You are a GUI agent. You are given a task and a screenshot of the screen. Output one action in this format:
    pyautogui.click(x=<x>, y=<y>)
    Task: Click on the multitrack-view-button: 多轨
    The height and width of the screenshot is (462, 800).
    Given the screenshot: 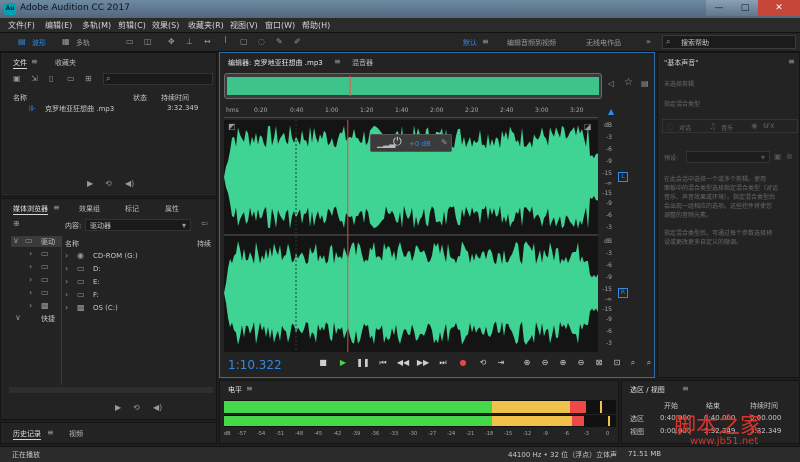 What is the action you would take?
    pyautogui.click(x=83, y=43)
    